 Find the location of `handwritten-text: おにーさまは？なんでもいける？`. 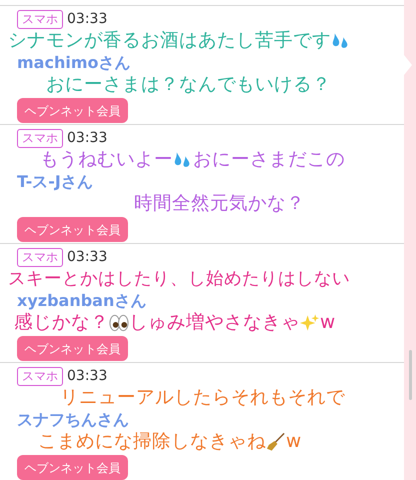

handwritten-text: おにーさまは？なんでもいける？ is located at coordinates (188, 85).